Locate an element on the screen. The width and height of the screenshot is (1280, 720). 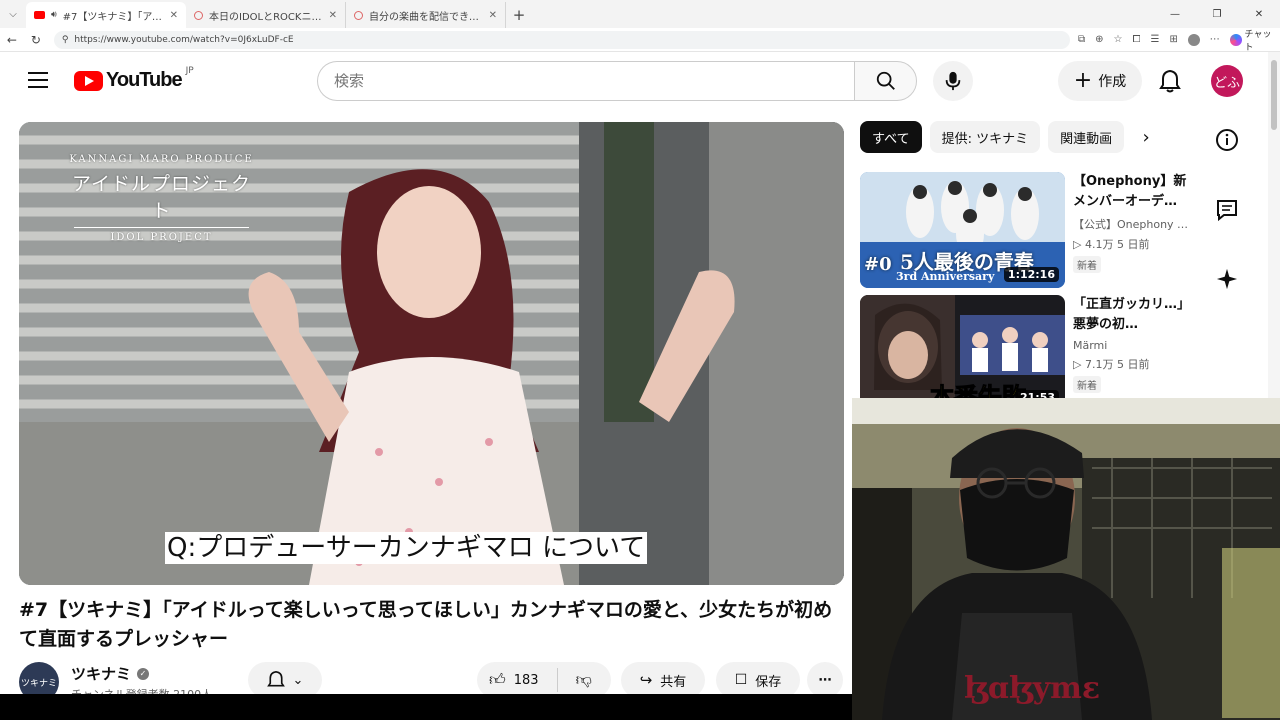
microphone-icon is located at coordinates (953, 81).